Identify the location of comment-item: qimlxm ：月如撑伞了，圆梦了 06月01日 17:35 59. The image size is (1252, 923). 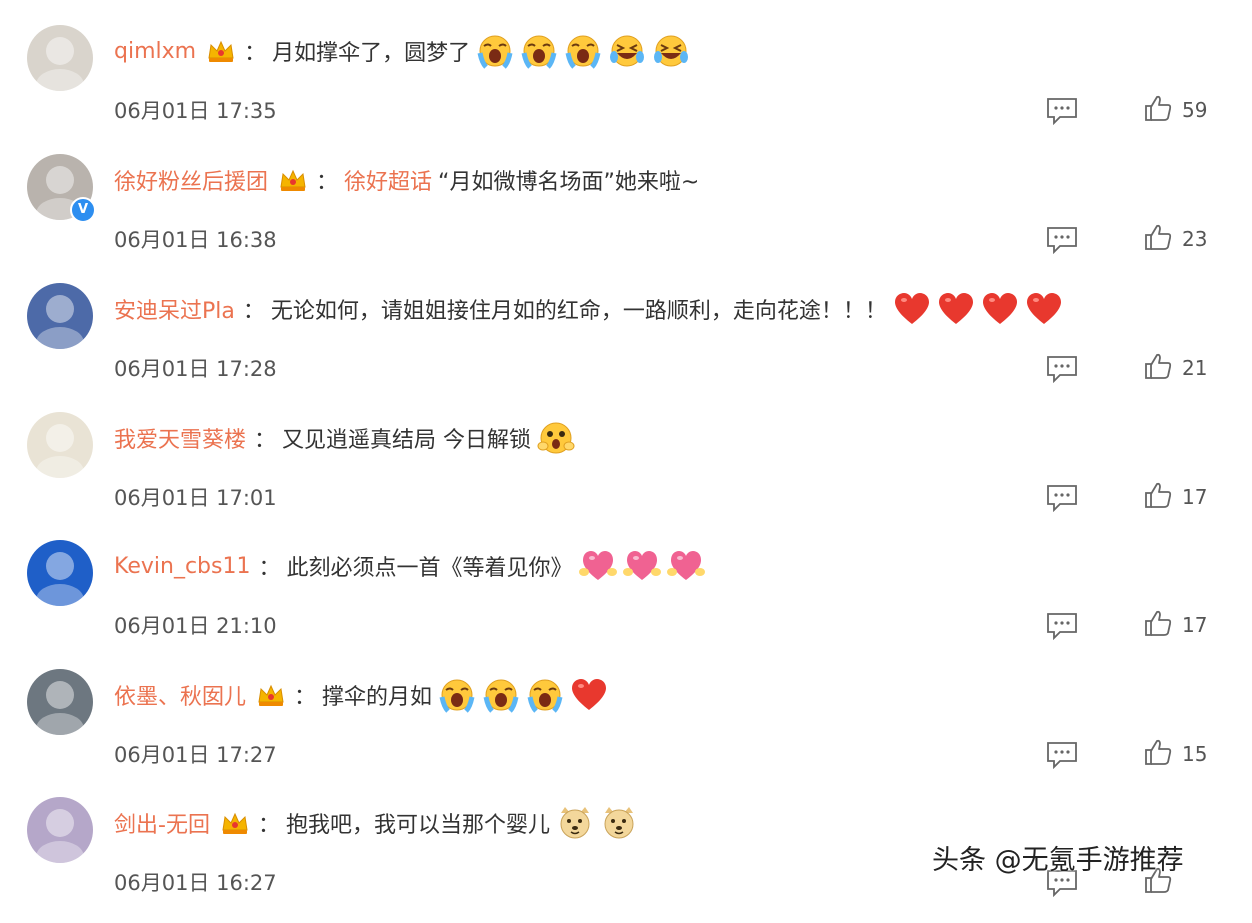
(626, 87).